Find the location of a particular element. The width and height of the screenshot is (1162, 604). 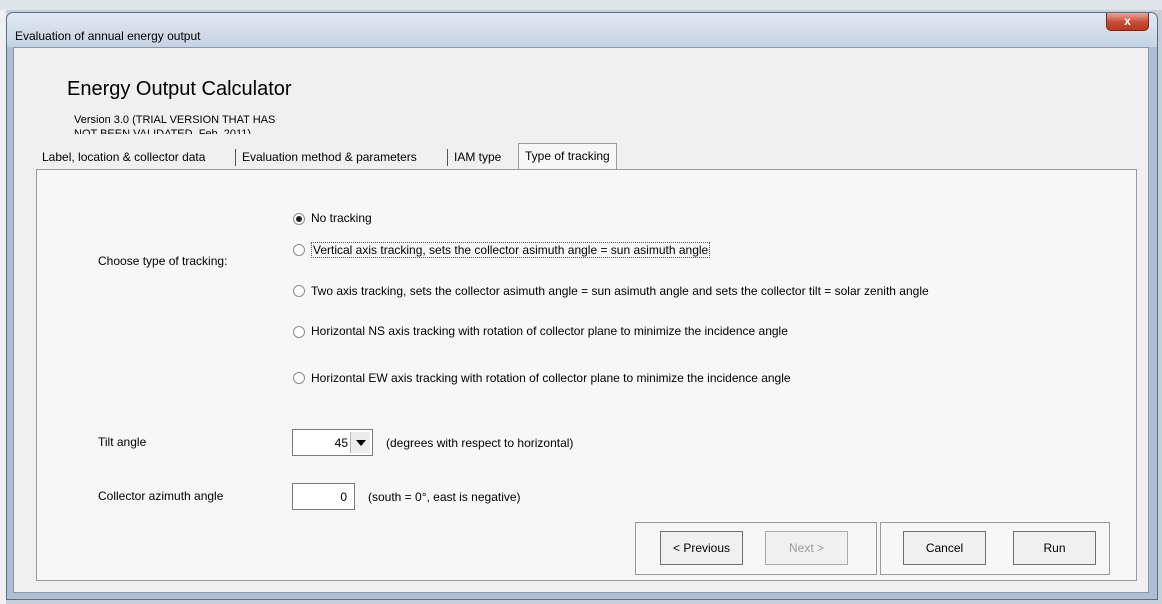

app-title: Energy Output Calculator is located at coordinates (179, 89).